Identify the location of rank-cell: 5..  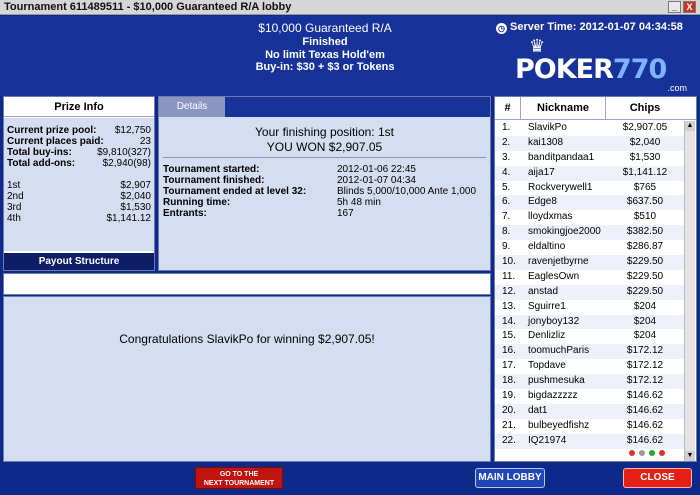
(506, 187).